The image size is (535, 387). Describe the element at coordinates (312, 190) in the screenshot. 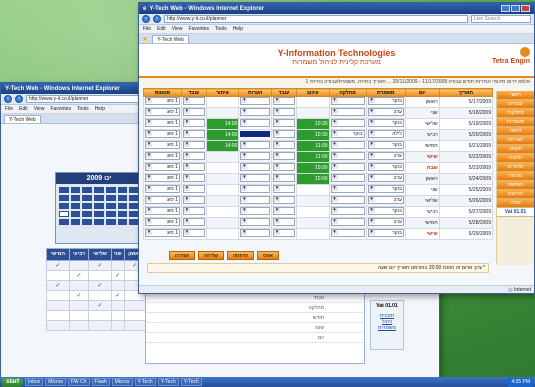

I see `hours-field` at that location.